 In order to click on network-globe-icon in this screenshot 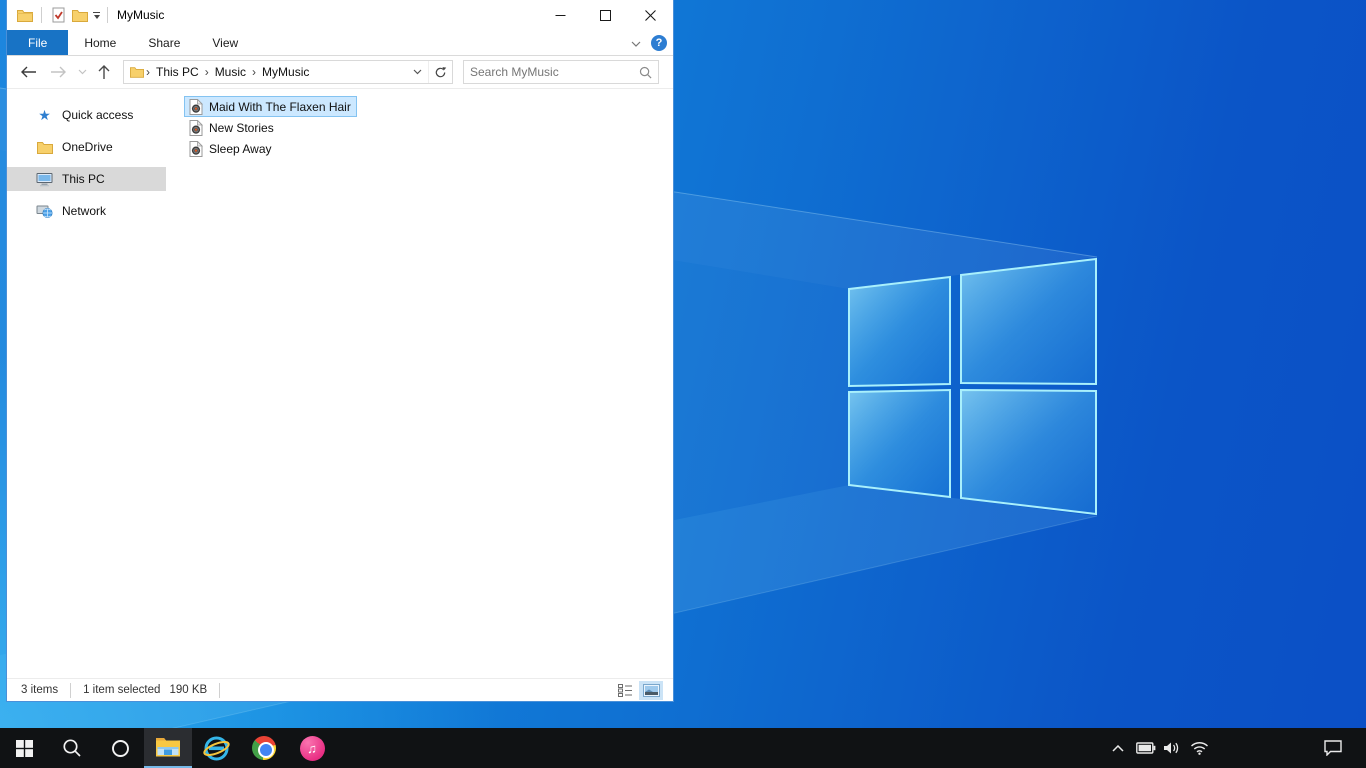, I will do `click(44, 211)`.